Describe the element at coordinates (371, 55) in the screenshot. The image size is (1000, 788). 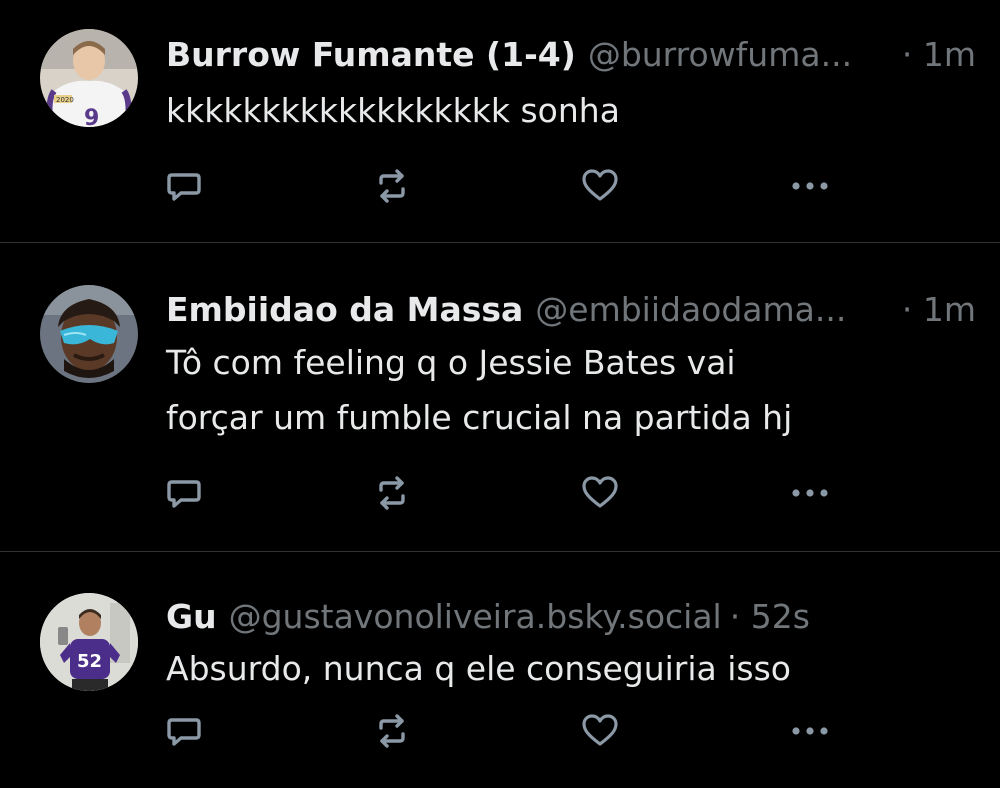
I see `display-name: Burrow Fumante (1-4)` at that location.